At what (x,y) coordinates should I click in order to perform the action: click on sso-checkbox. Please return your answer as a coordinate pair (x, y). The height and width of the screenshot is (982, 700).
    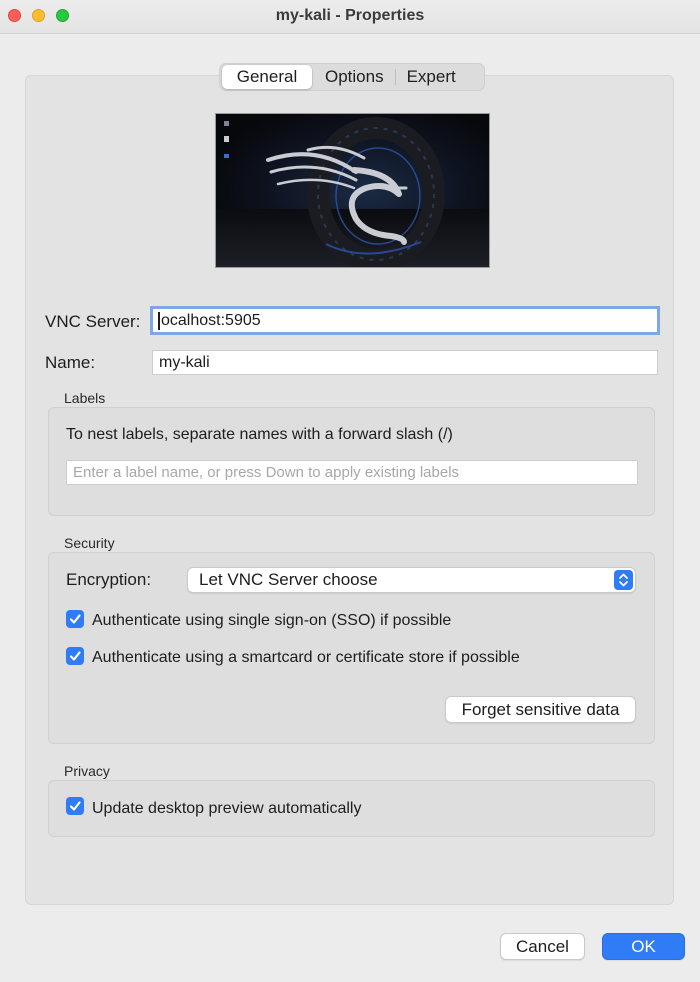
    Looking at the image, I should click on (75, 619).